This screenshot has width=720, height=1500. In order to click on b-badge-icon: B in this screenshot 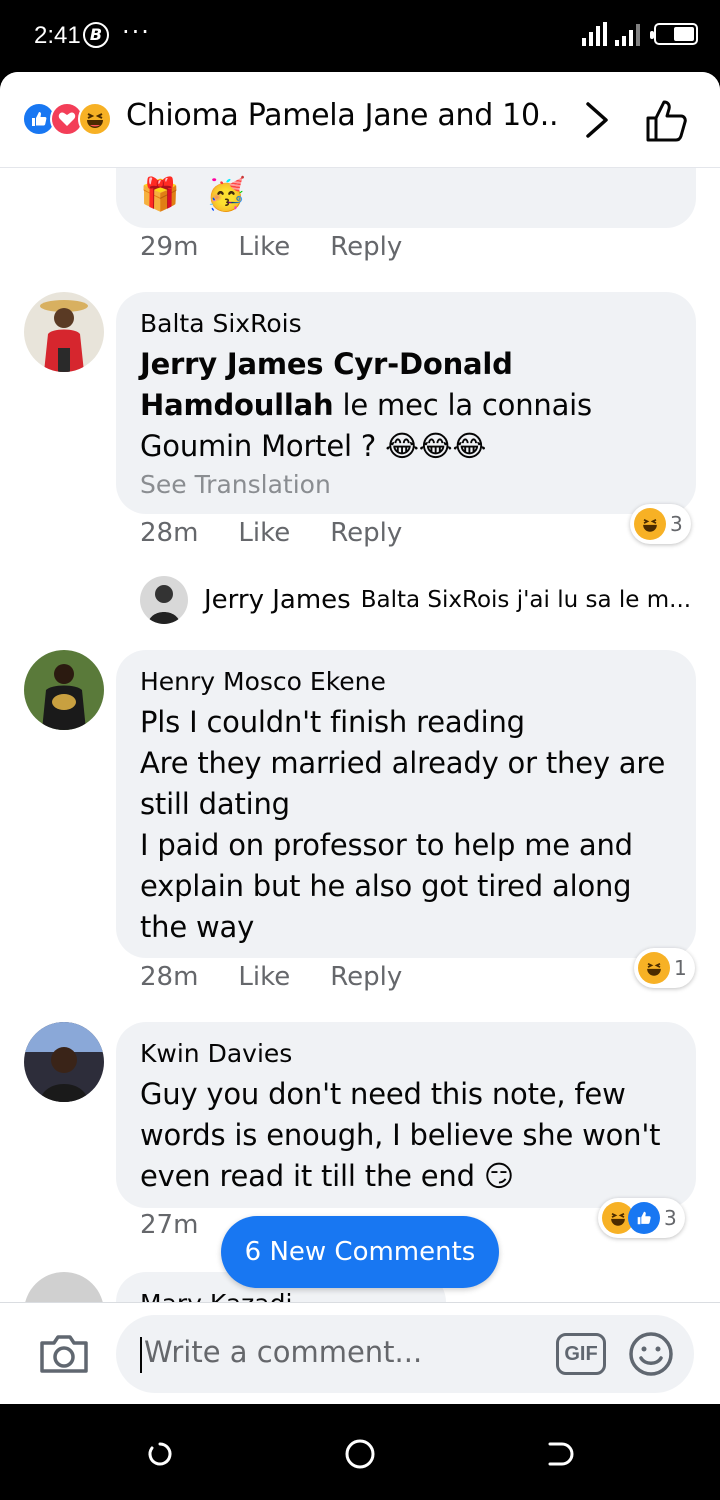, I will do `click(96, 35)`.